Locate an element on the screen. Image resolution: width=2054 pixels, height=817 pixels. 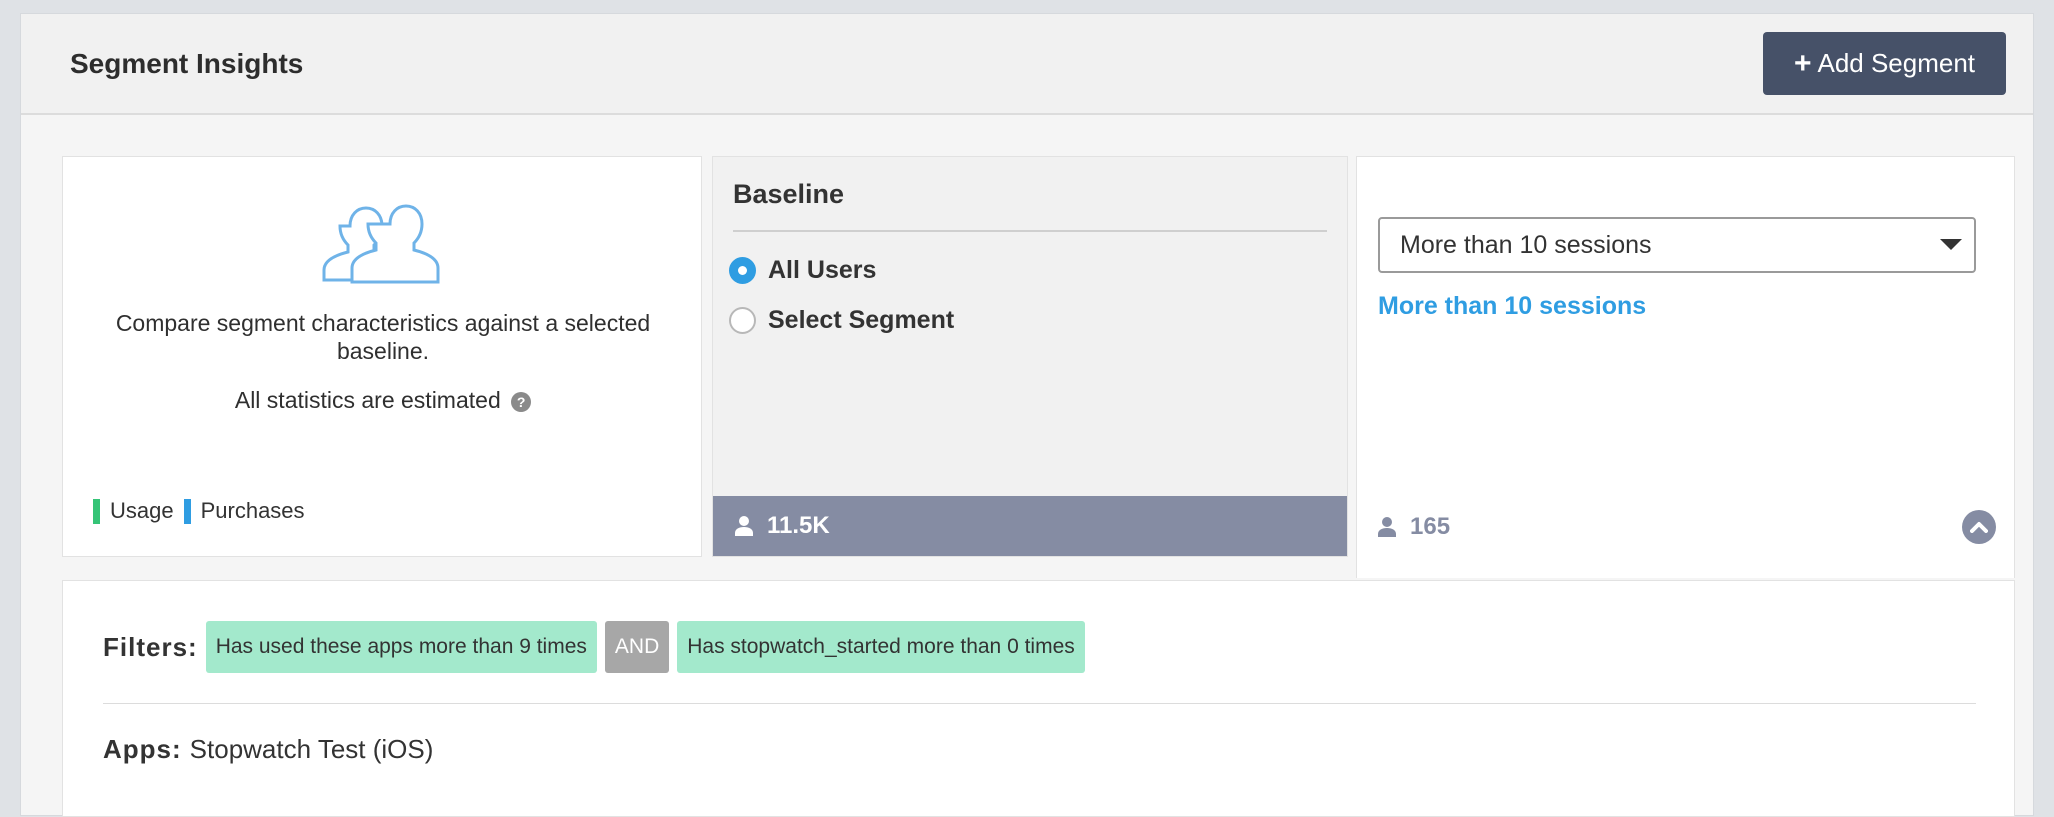
panel-header: Segment Insights + Add Segment is located at coordinates (1027, 64).